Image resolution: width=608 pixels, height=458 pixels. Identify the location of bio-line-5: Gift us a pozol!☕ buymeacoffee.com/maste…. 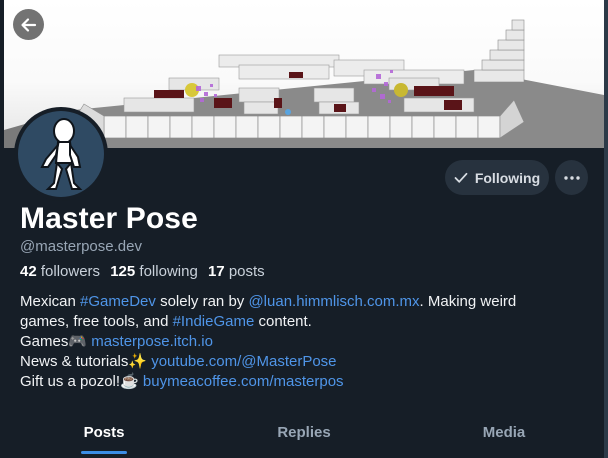
(305, 382).